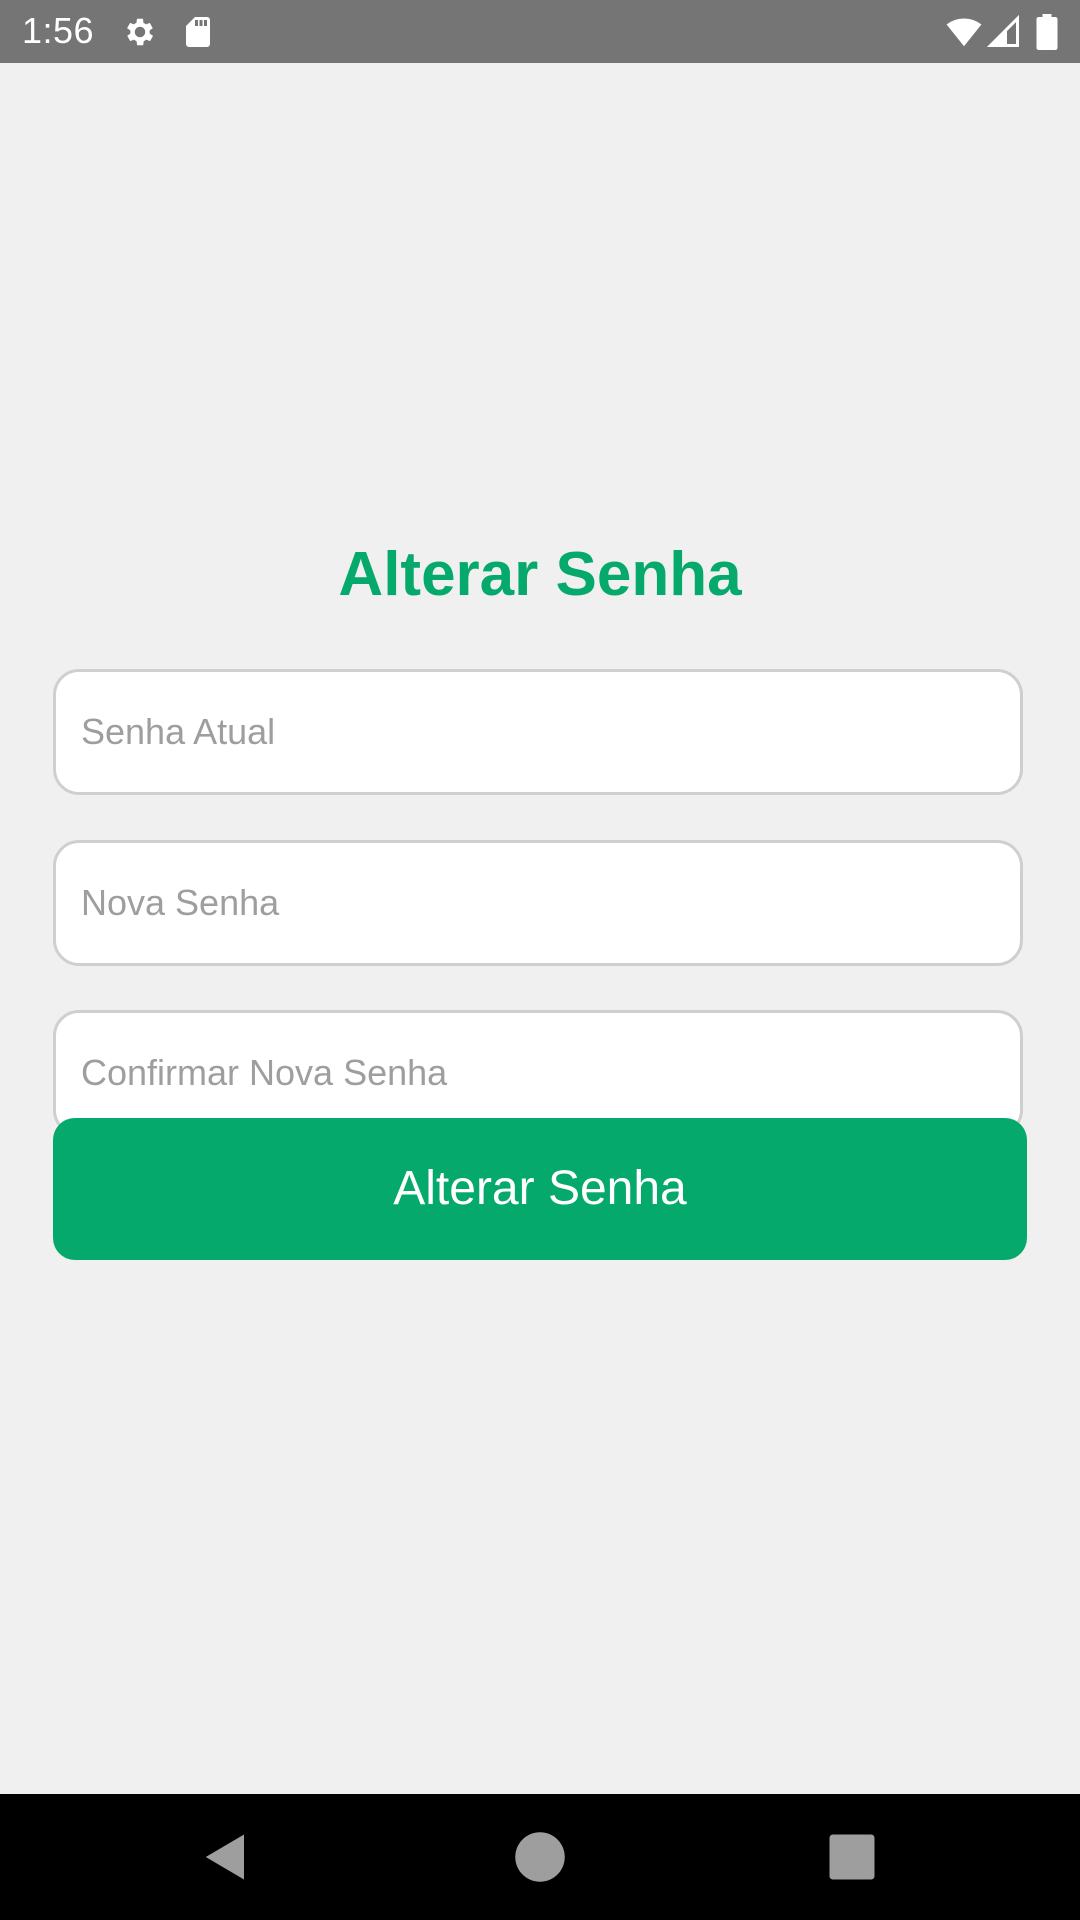 The height and width of the screenshot is (1920, 1080). I want to click on new-password-field, so click(538, 903).